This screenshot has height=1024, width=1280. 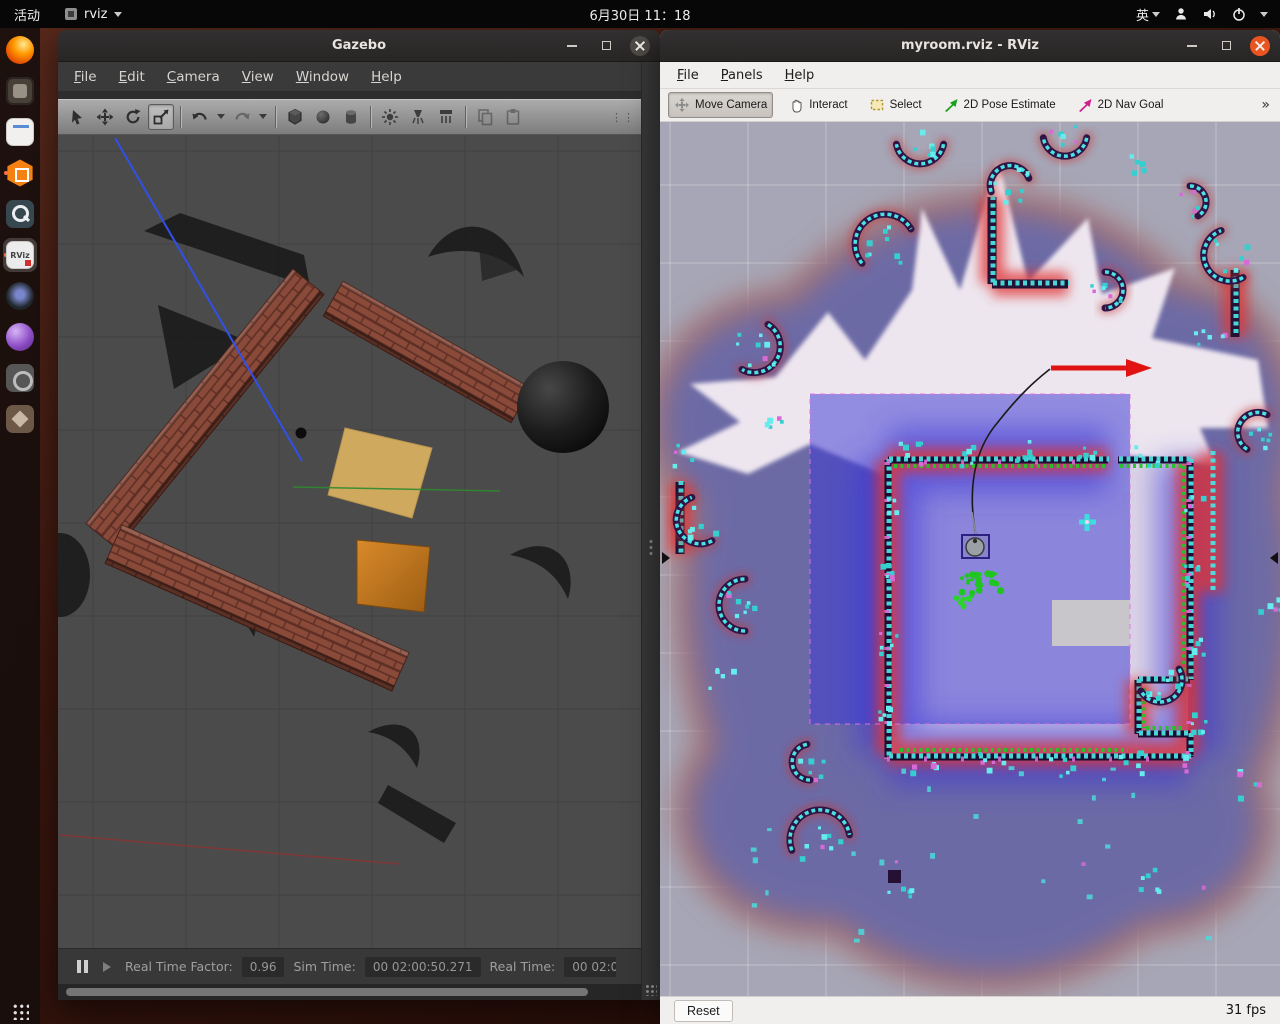 What do you see at coordinates (1181, 14) in the screenshot?
I see `user-session-icon` at bounding box center [1181, 14].